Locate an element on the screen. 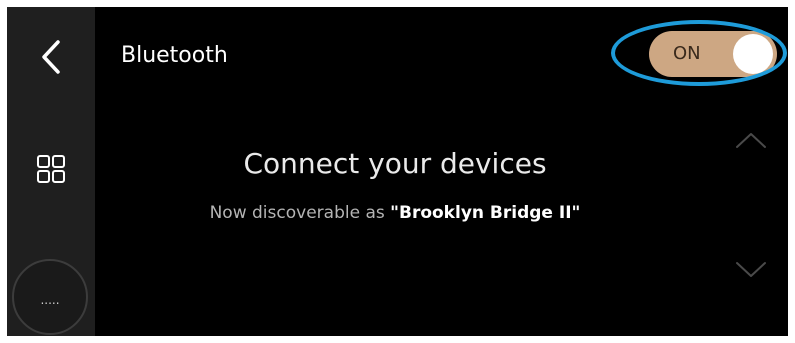 The height and width of the screenshot is (343, 795). device-name: "Brooklyn Bridge II" is located at coordinates (485, 213).